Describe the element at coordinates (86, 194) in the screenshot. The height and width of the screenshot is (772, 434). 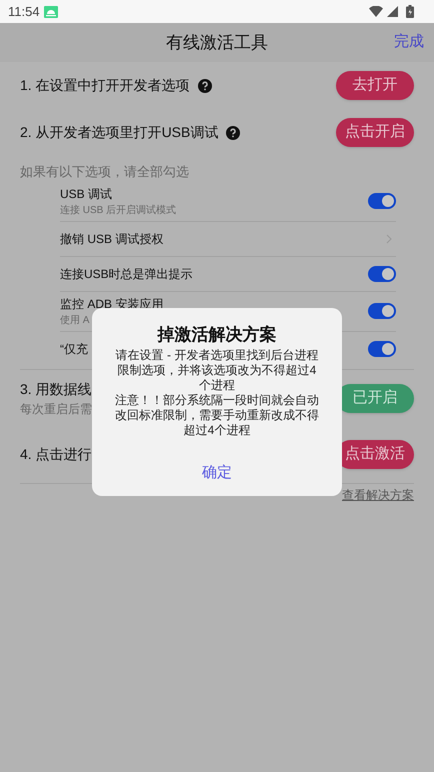
I see `option-title: USB 调试` at that location.